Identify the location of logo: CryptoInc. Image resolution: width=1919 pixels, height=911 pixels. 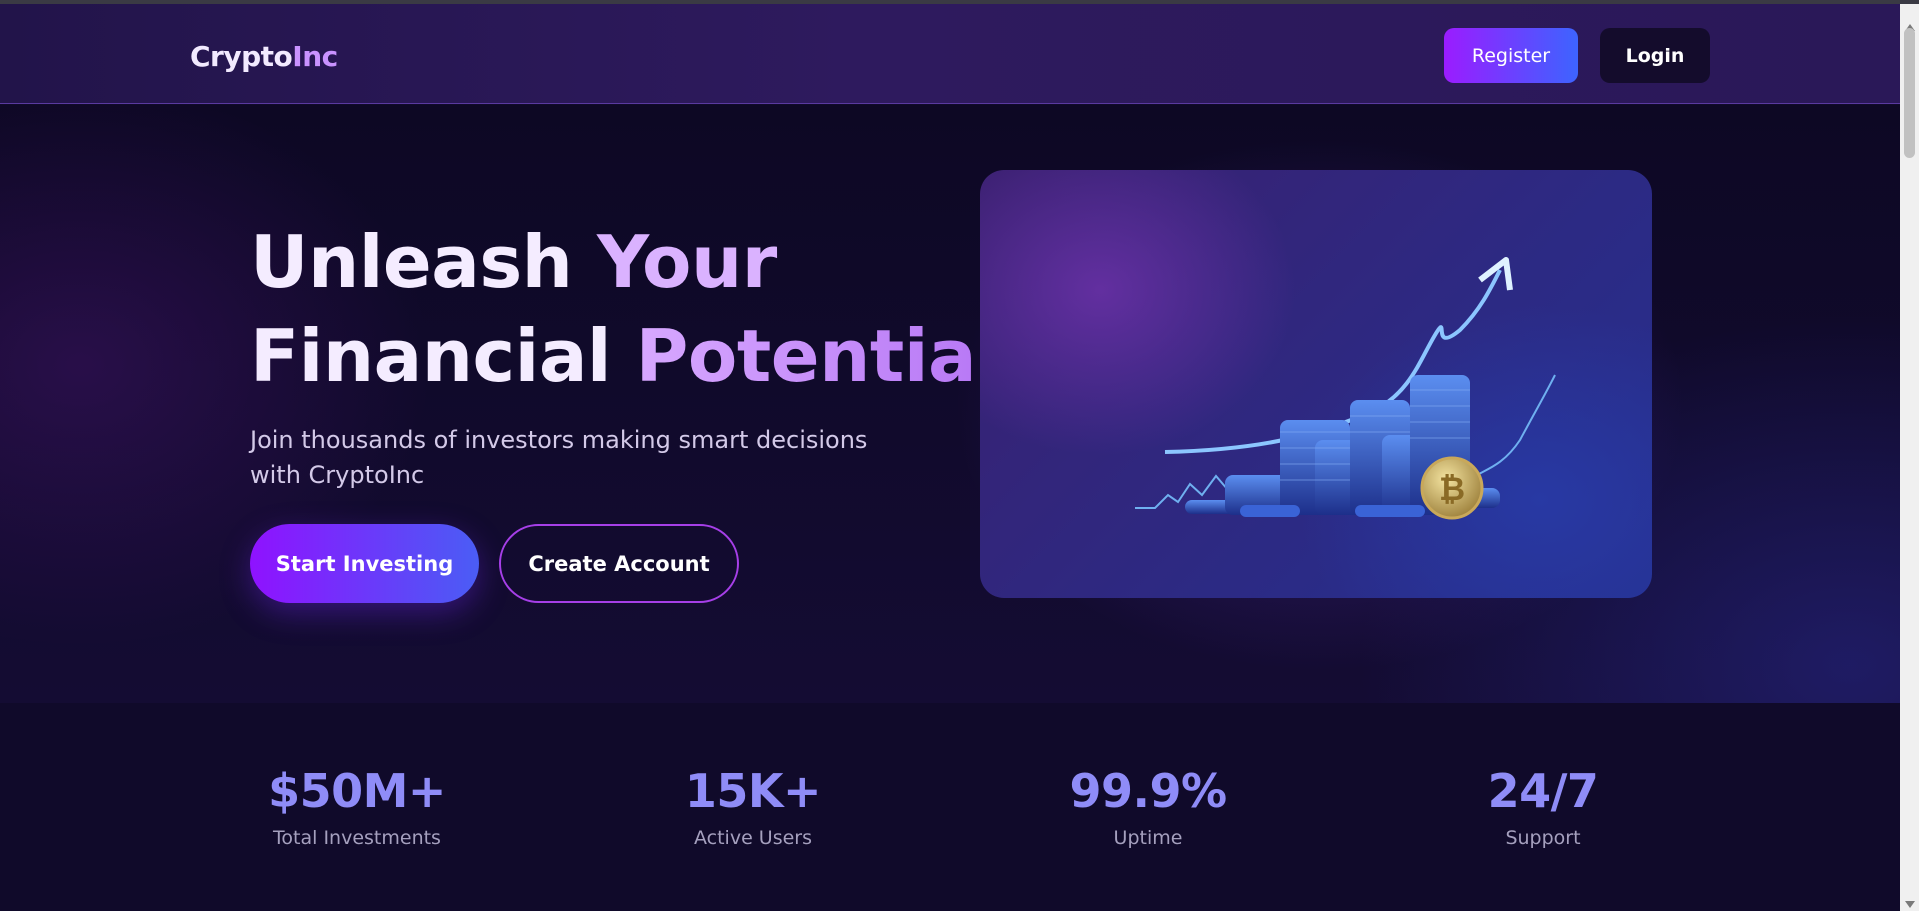
(264, 56).